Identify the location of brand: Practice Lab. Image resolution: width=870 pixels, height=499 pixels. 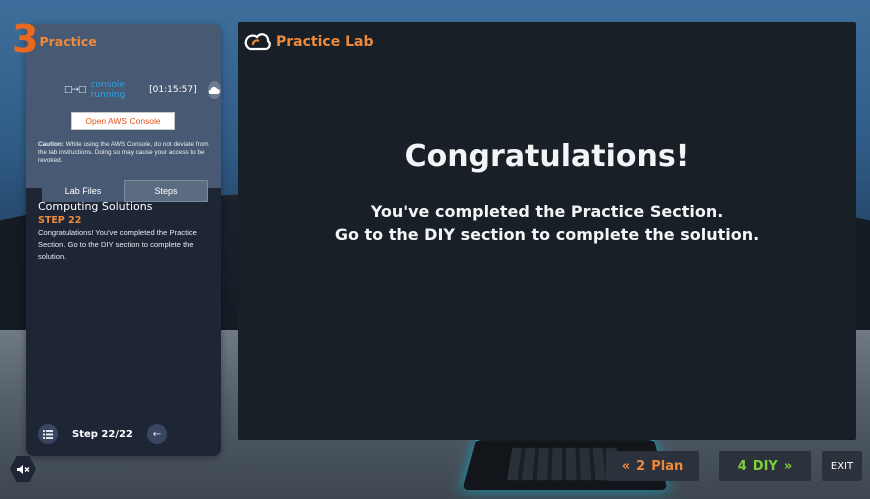
(308, 42).